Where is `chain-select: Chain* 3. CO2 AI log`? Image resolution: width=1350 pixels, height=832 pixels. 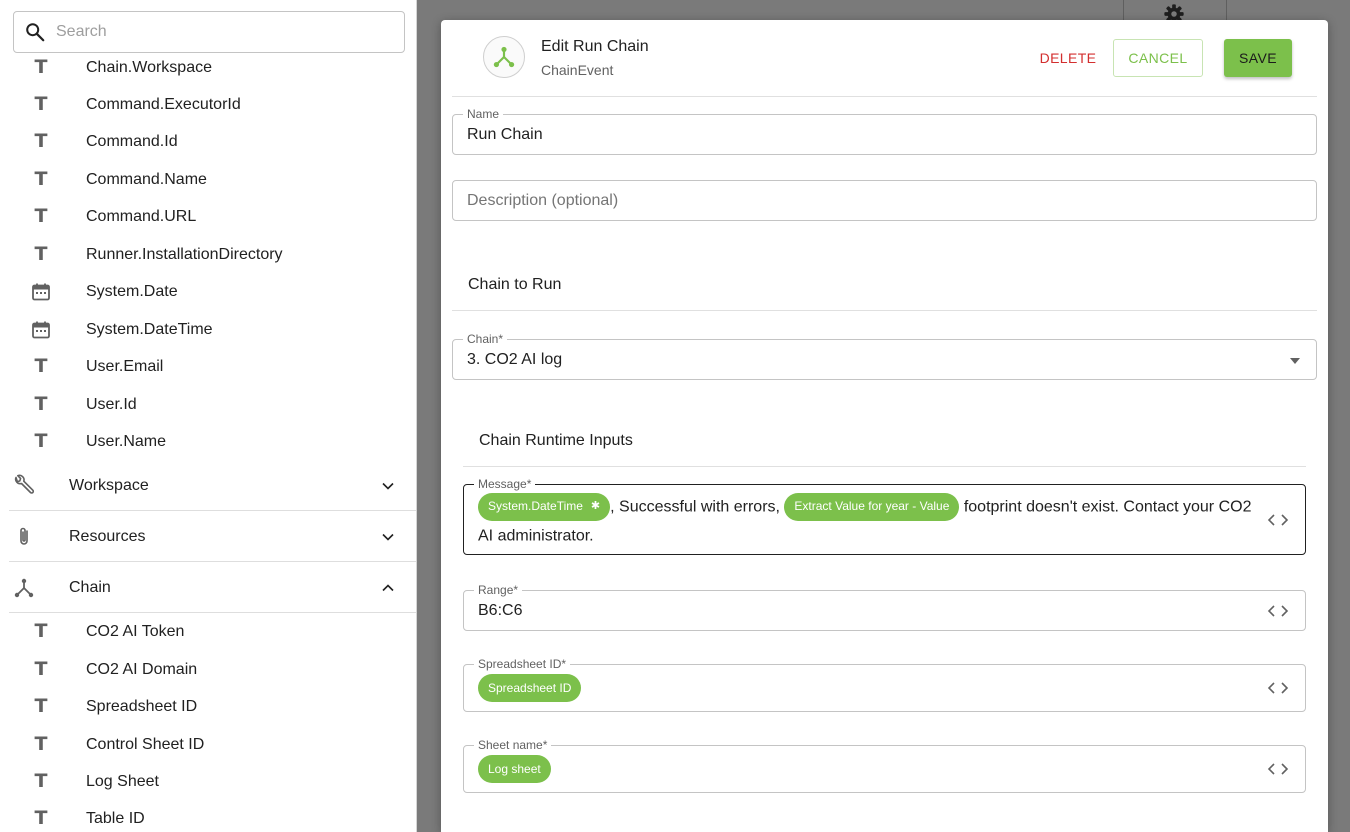 chain-select: Chain* 3. CO2 AI log is located at coordinates (884, 356).